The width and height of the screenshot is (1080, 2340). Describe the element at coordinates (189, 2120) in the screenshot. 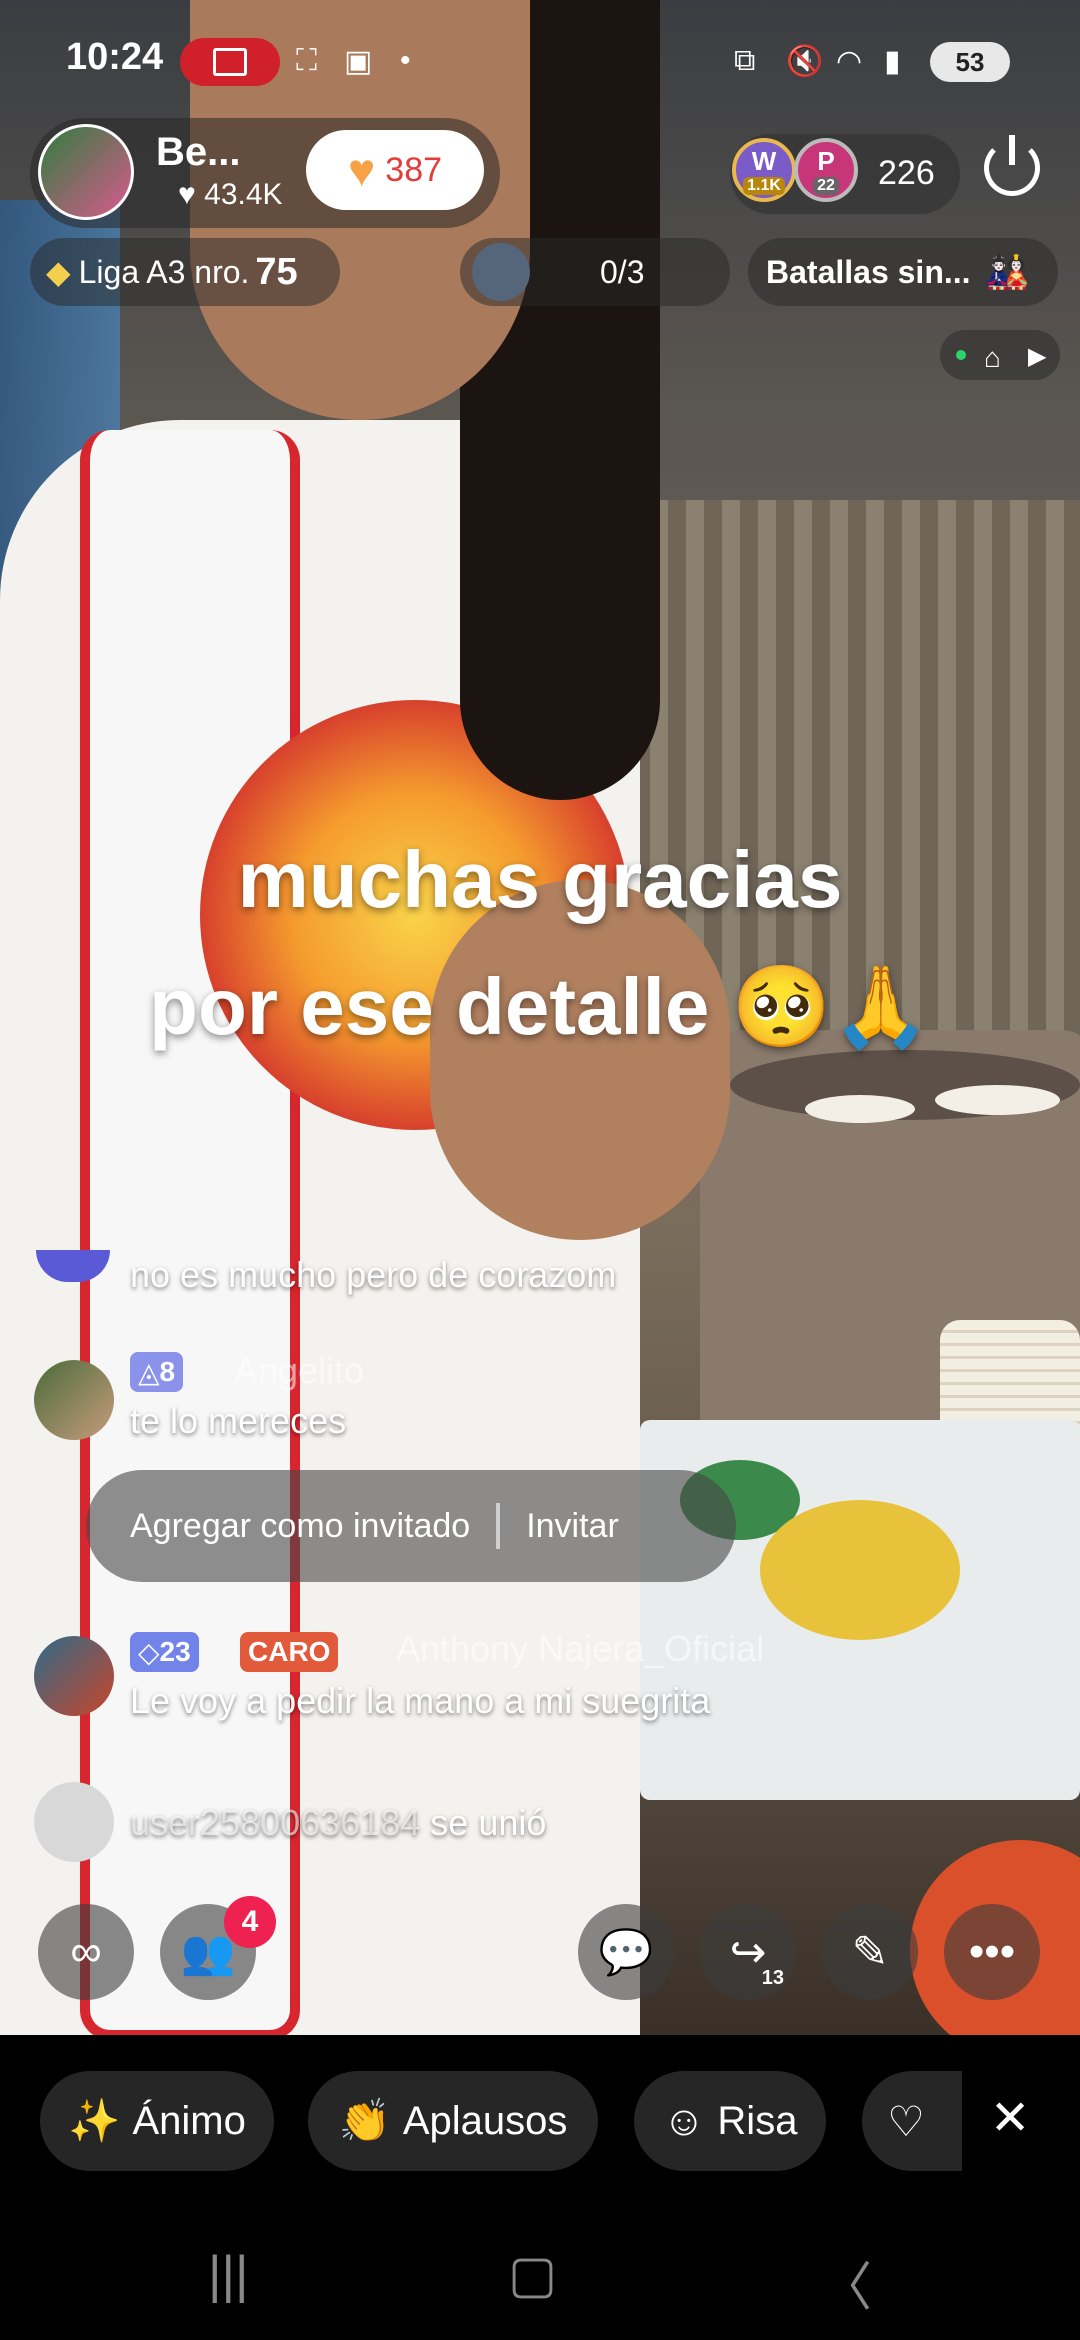

I see `reaction-label: Ánimo` at that location.